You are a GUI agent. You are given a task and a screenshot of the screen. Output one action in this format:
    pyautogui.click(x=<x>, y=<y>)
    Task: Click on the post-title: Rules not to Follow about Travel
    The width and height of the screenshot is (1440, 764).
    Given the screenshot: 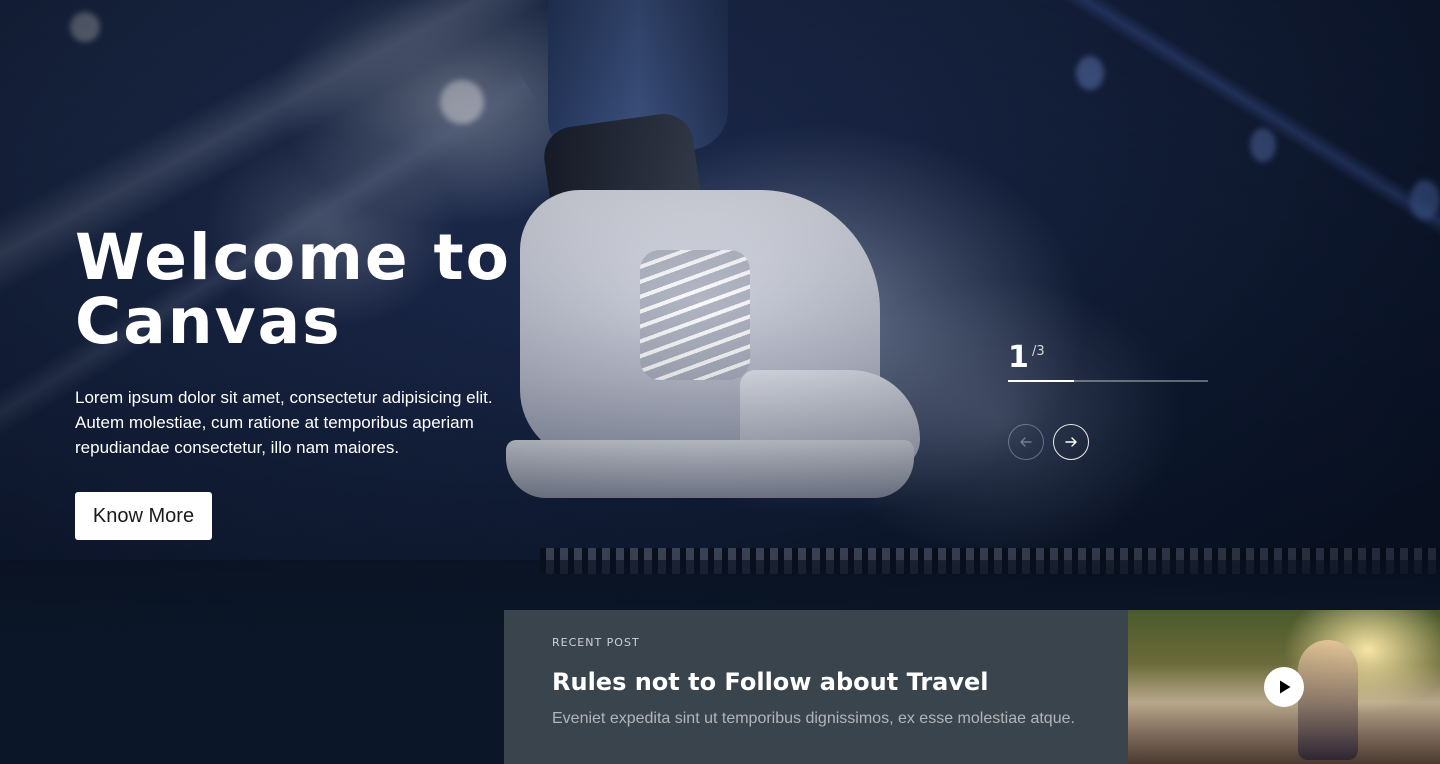 What is the action you would take?
    pyautogui.click(x=770, y=682)
    